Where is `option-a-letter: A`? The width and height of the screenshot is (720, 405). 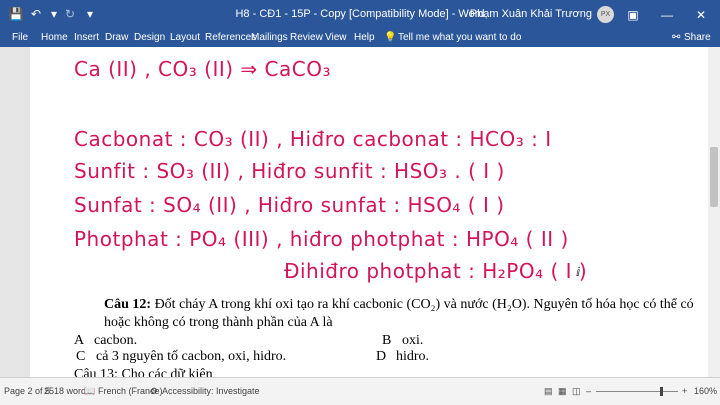
option-a-letter: A is located at coordinates (79, 340).